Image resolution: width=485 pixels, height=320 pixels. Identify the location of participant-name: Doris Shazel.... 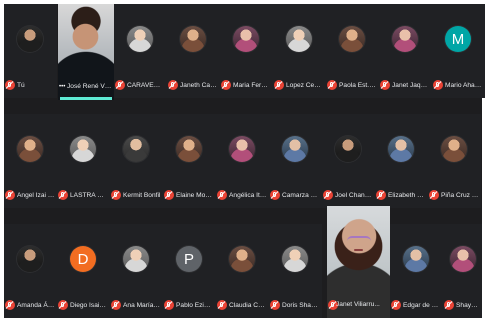
(301, 305).